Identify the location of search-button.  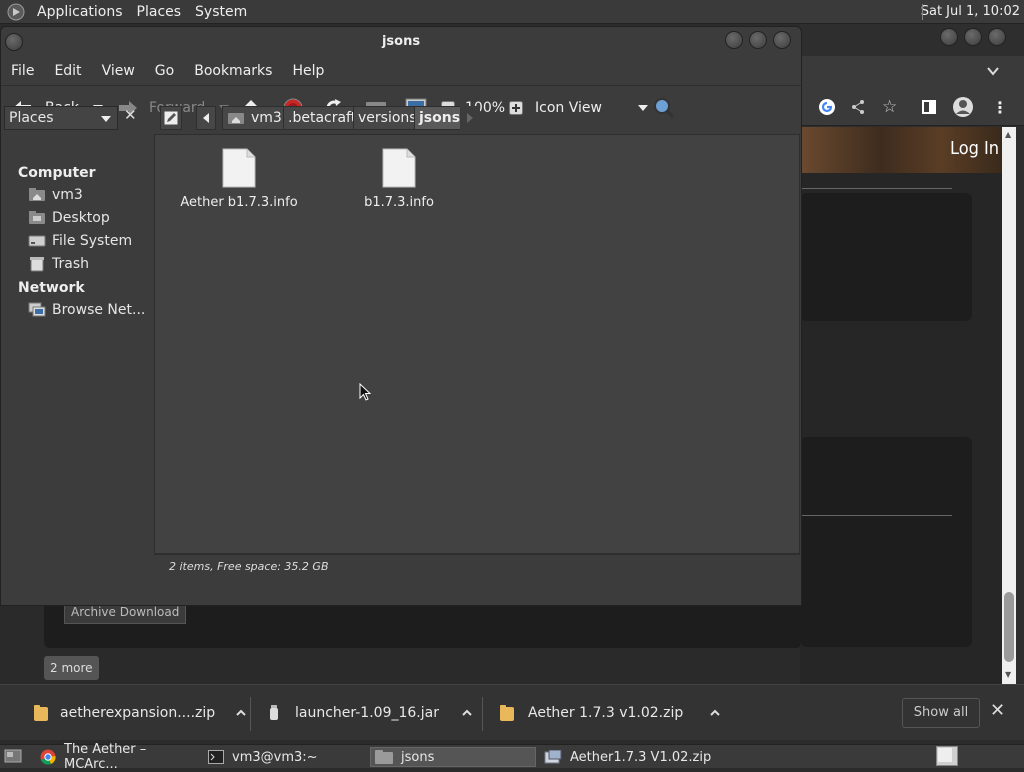
(664, 108).